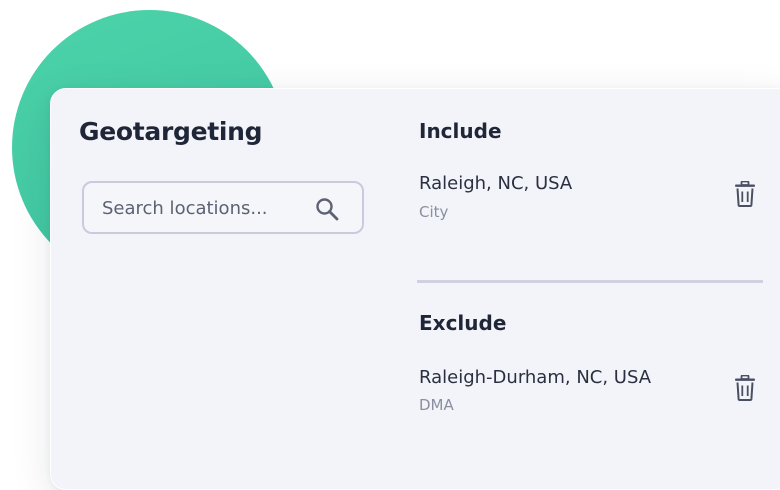 The height and width of the screenshot is (490, 780). What do you see at coordinates (463, 323) in the screenshot?
I see `exclude-heading: Exclude` at bounding box center [463, 323].